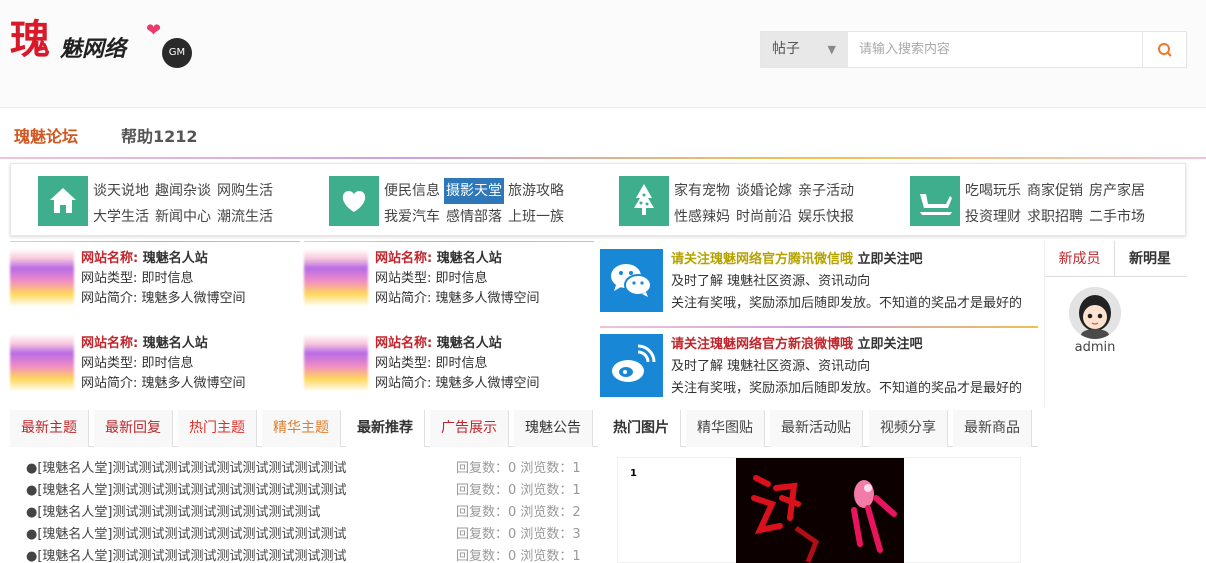 Image resolution: width=1206 pixels, height=563 pixels. What do you see at coordinates (762, 344) in the screenshot?
I see `follow-title: 请关注瑰魅网络官方新浪微博哦` at bounding box center [762, 344].